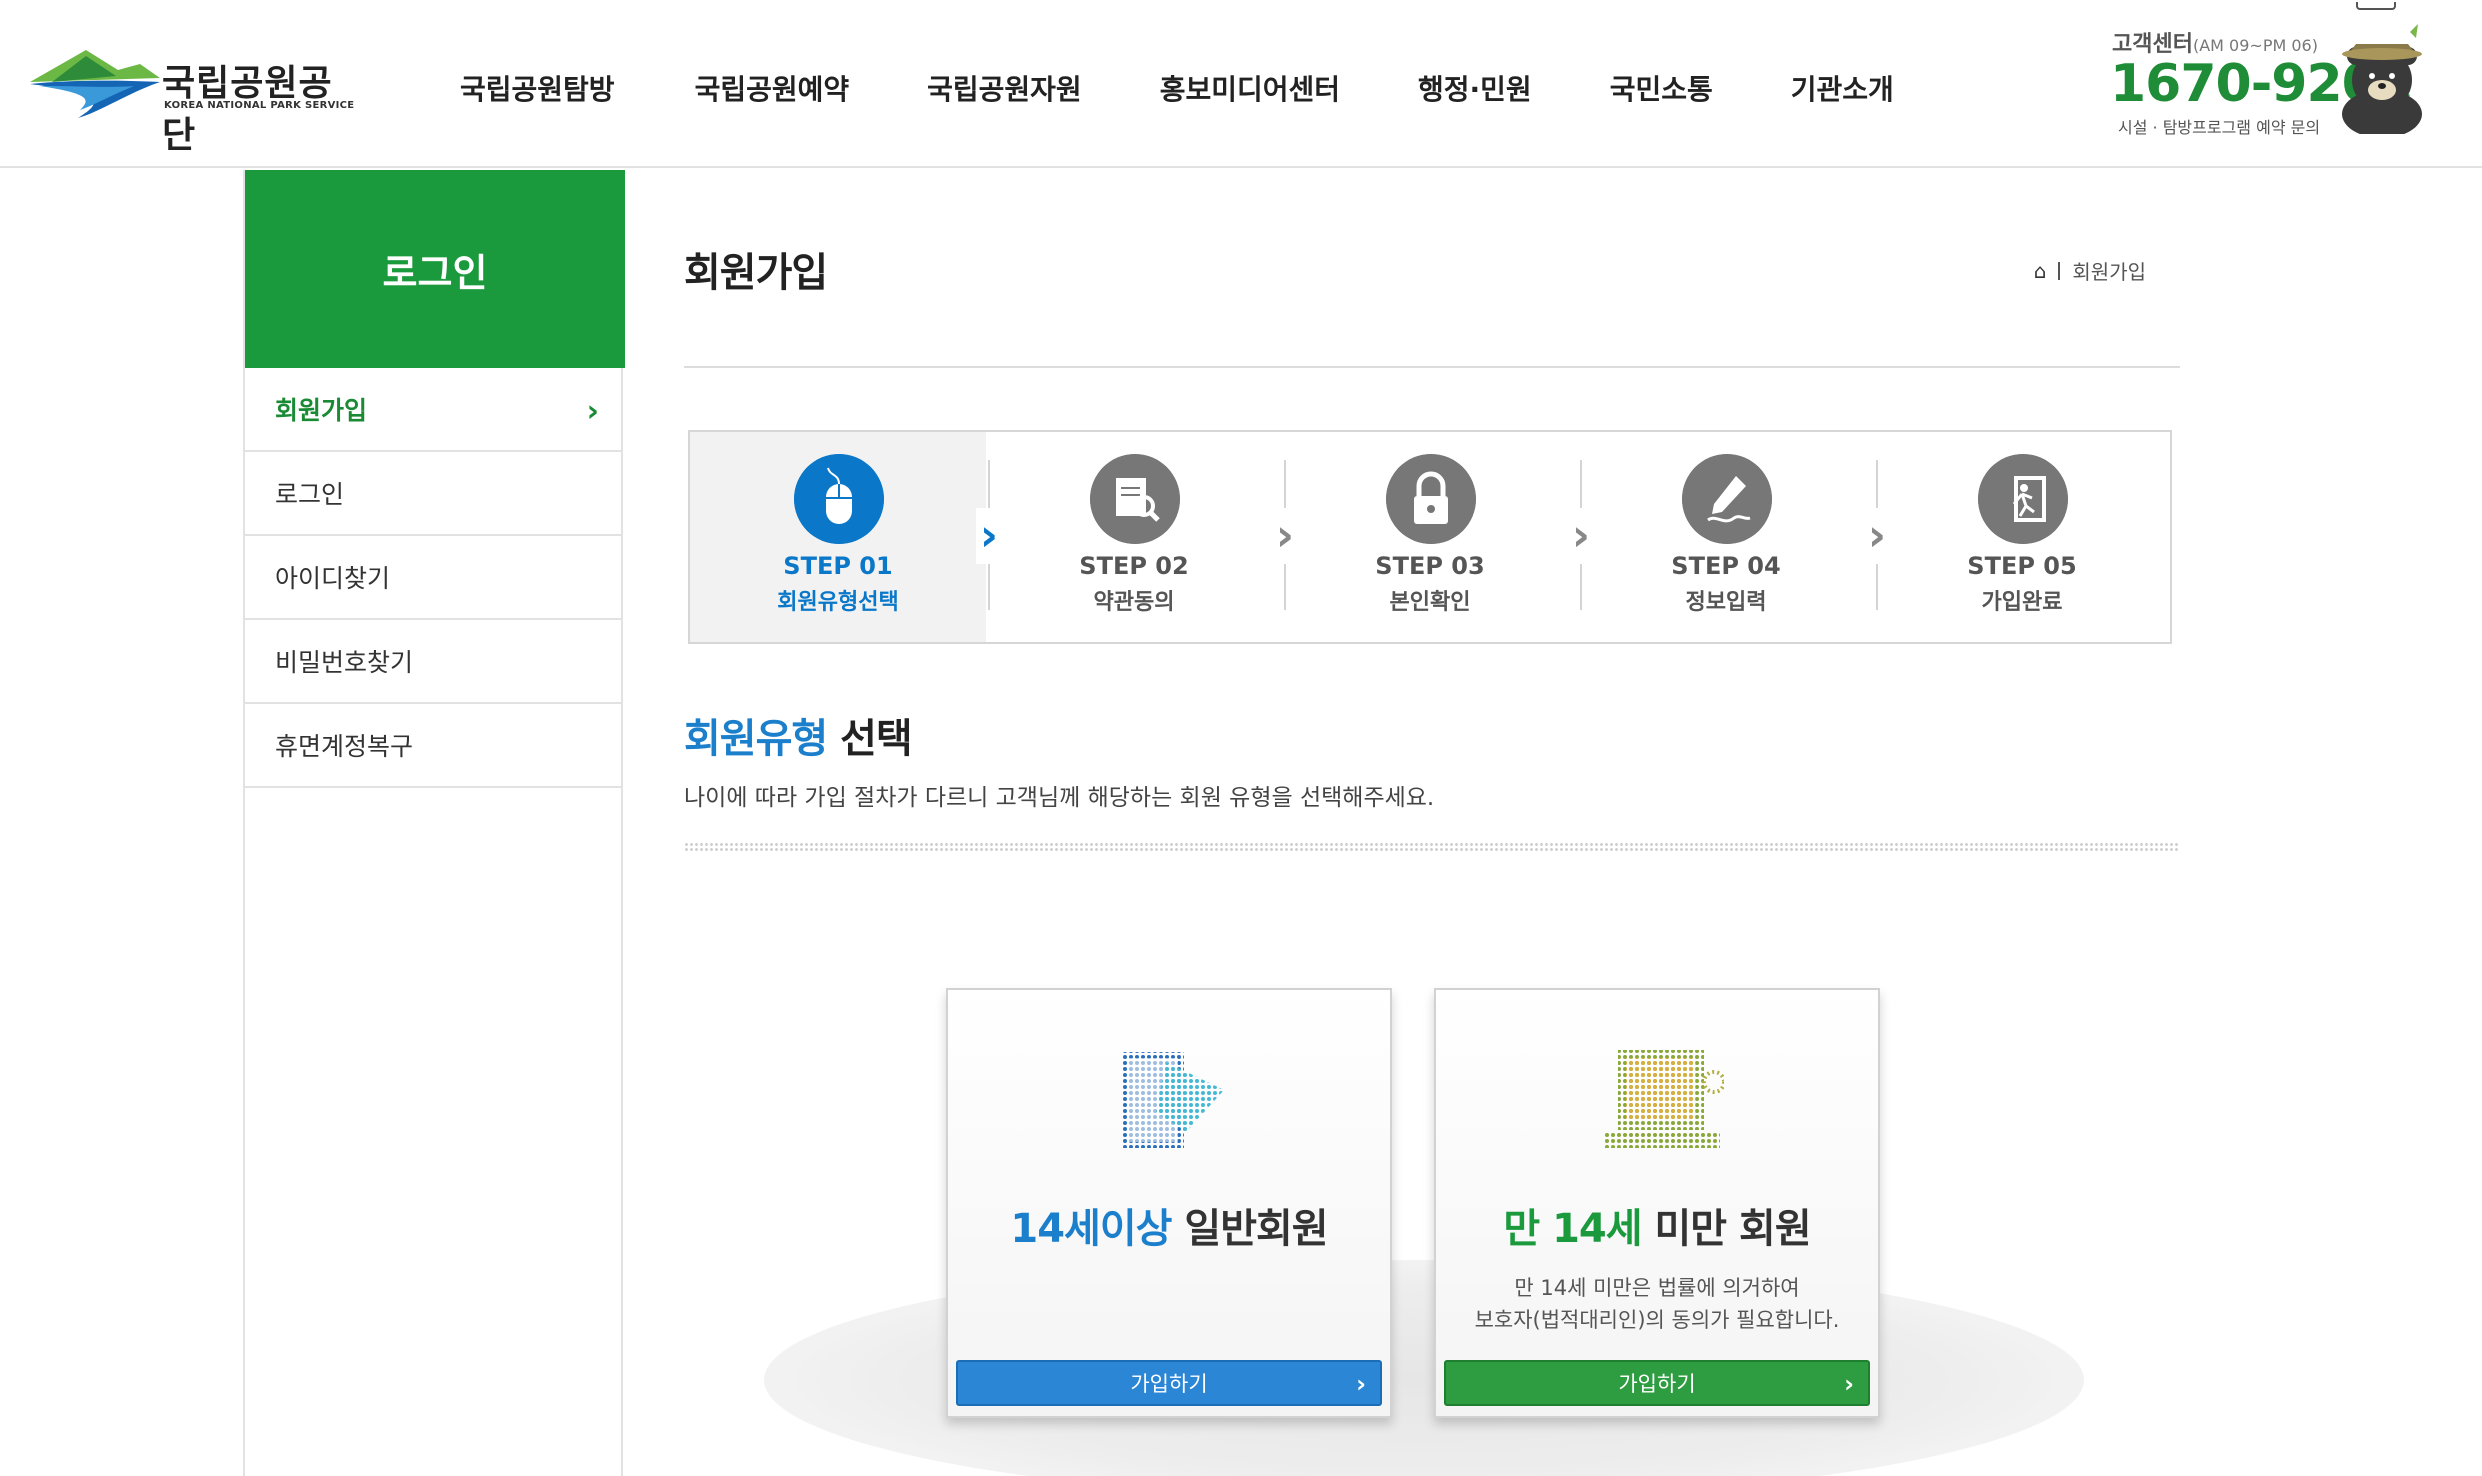 The height and width of the screenshot is (1476, 2482). What do you see at coordinates (1134, 602) in the screenshot?
I see `step-label: 약관동의` at bounding box center [1134, 602].